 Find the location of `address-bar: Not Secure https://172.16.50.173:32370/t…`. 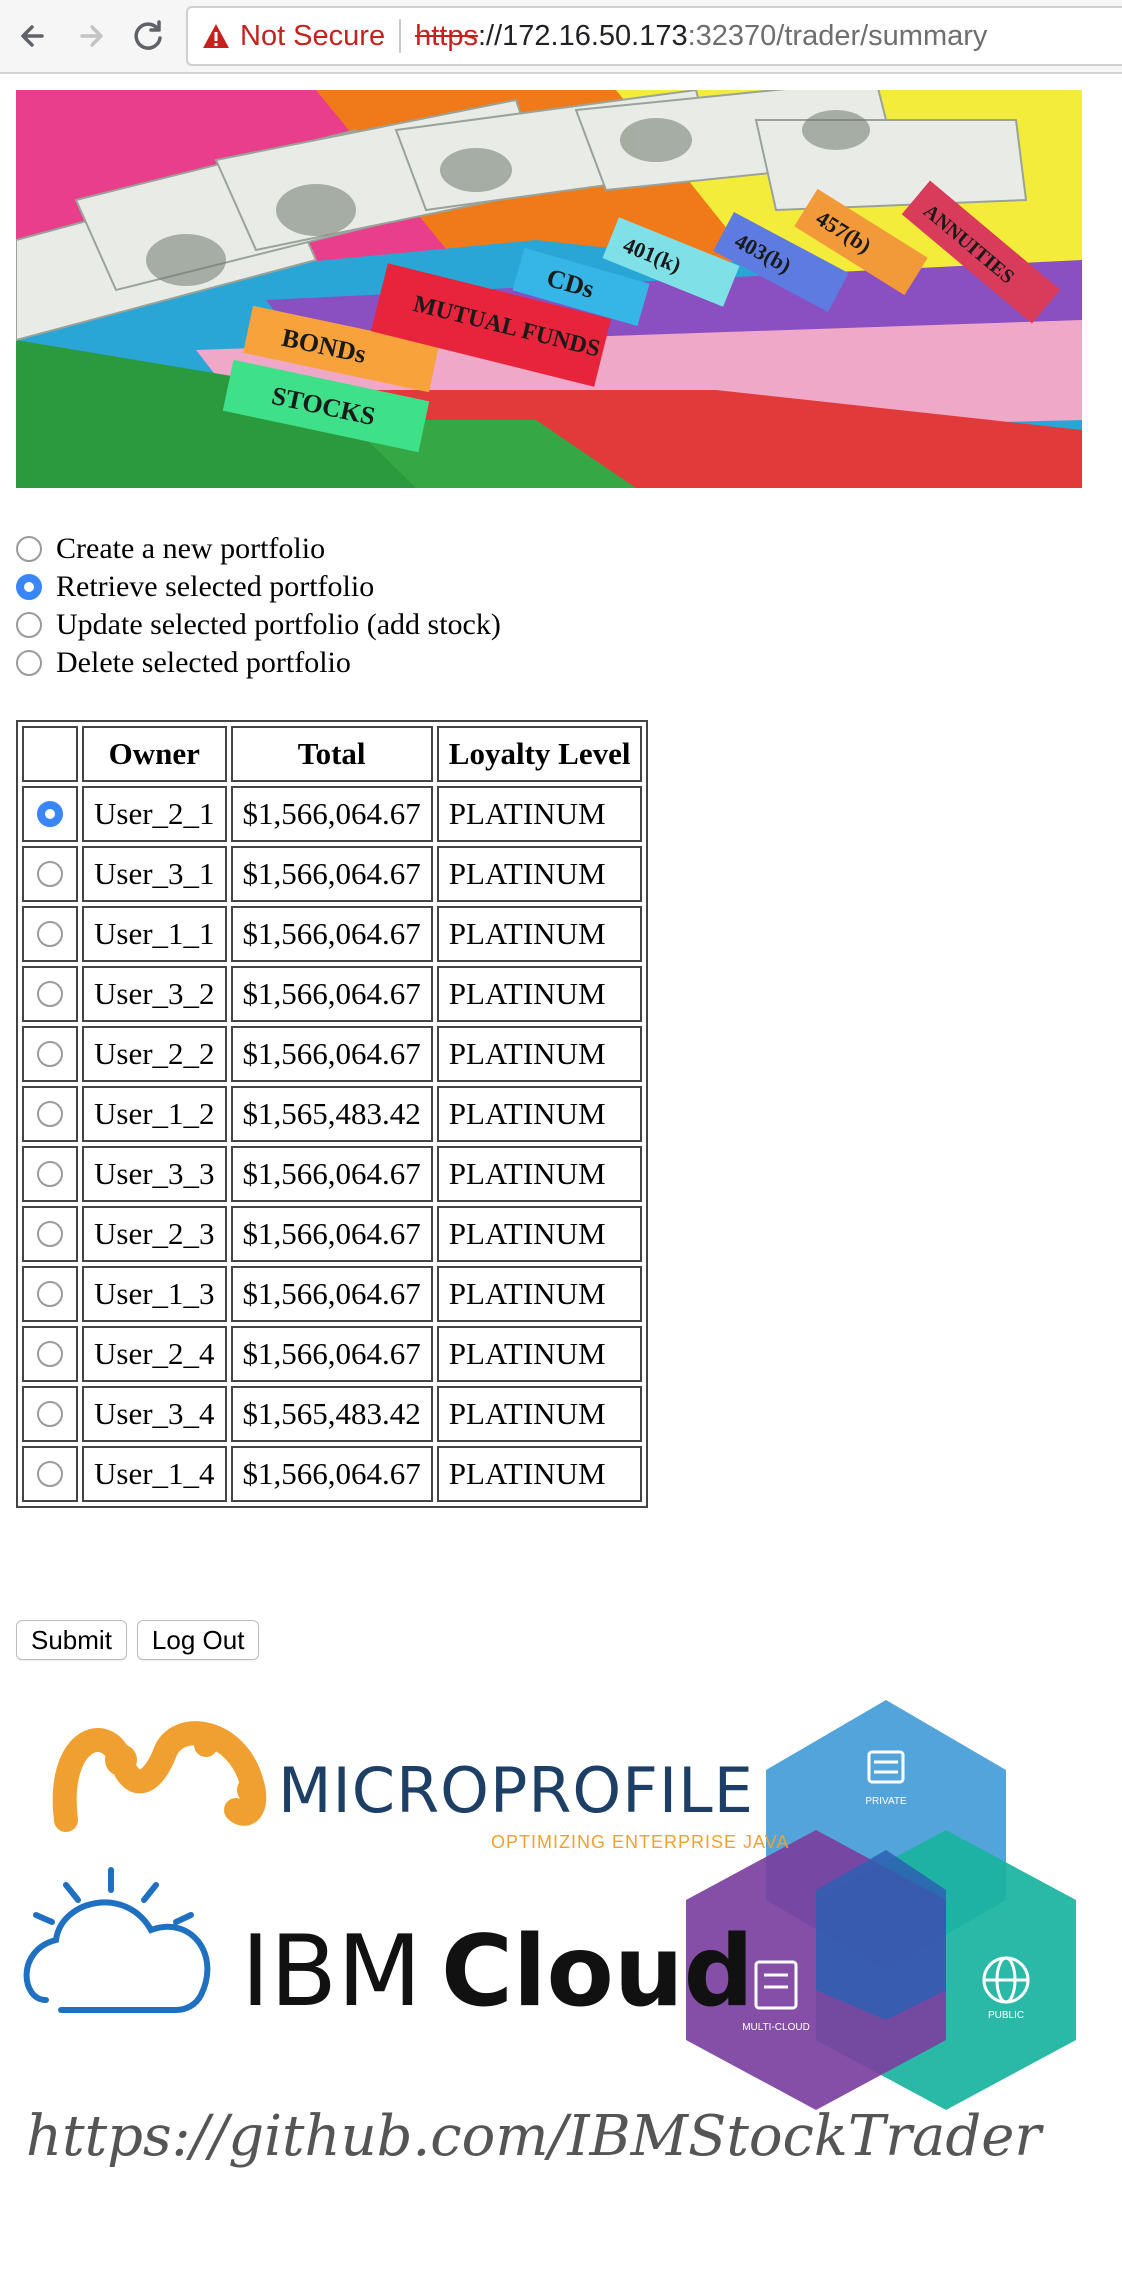

address-bar: Not Secure https://172.16.50.173:32370/t… is located at coordinates (654, 36).